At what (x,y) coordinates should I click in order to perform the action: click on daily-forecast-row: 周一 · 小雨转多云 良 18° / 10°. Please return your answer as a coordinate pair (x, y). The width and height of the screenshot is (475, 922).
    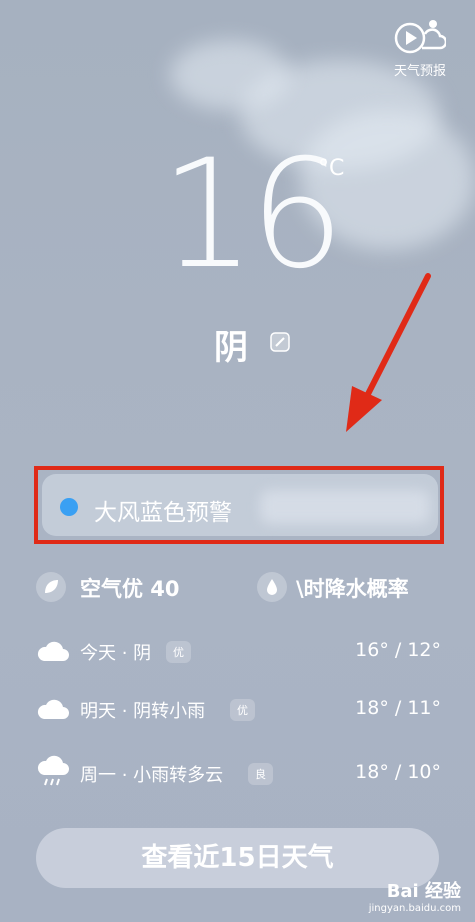
    Looking at the image, I should click on (238, 775).